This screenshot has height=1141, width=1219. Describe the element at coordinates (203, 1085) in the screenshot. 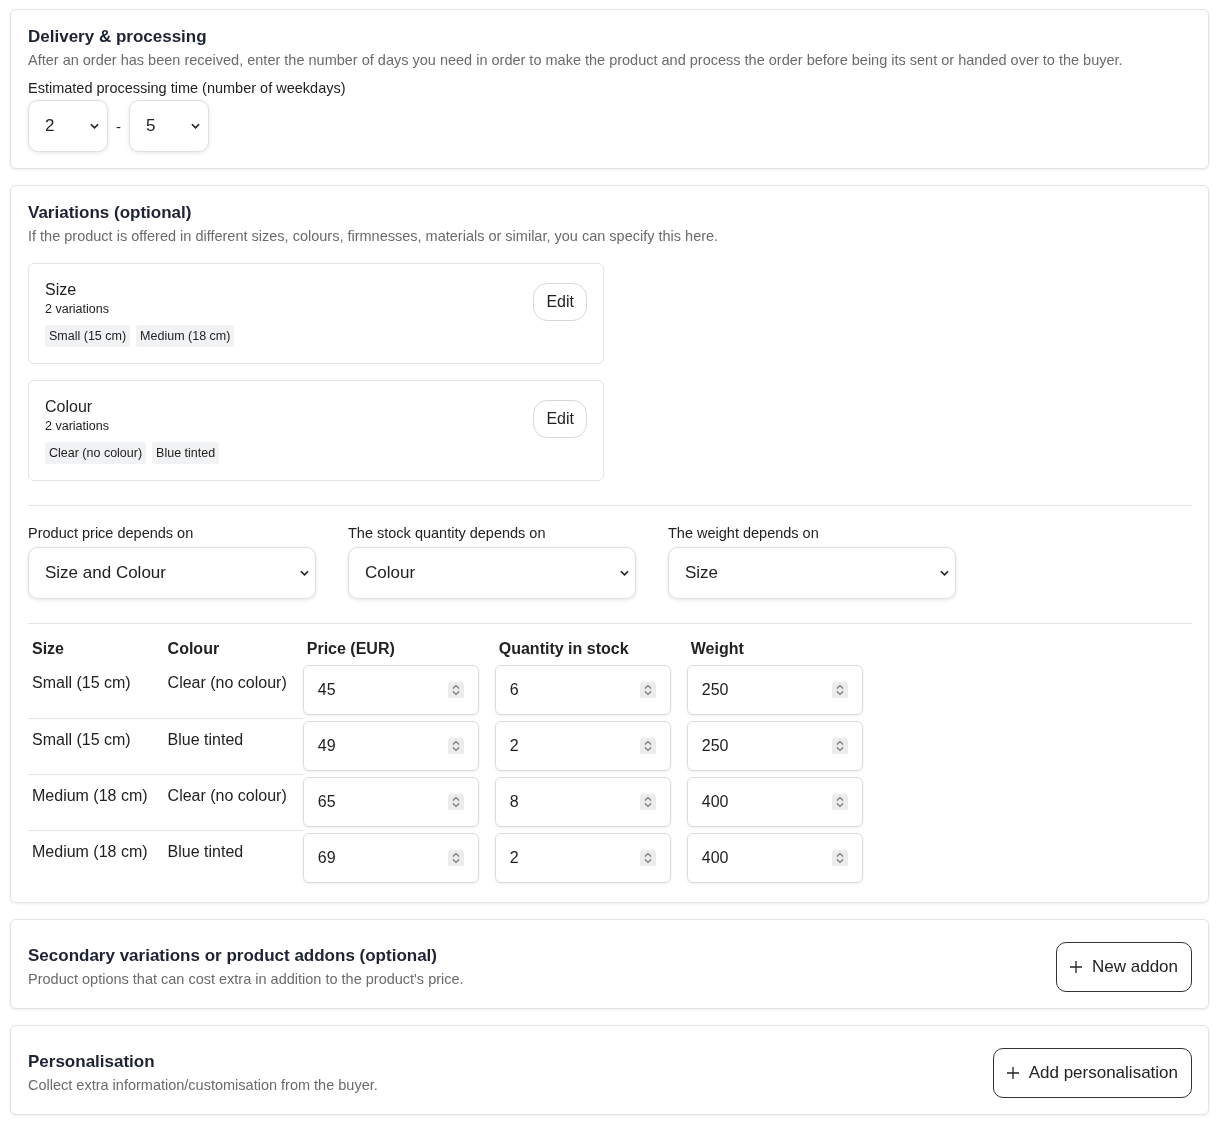

I see `section-description: Collect extra information/customisation from the buyer.` at that location.